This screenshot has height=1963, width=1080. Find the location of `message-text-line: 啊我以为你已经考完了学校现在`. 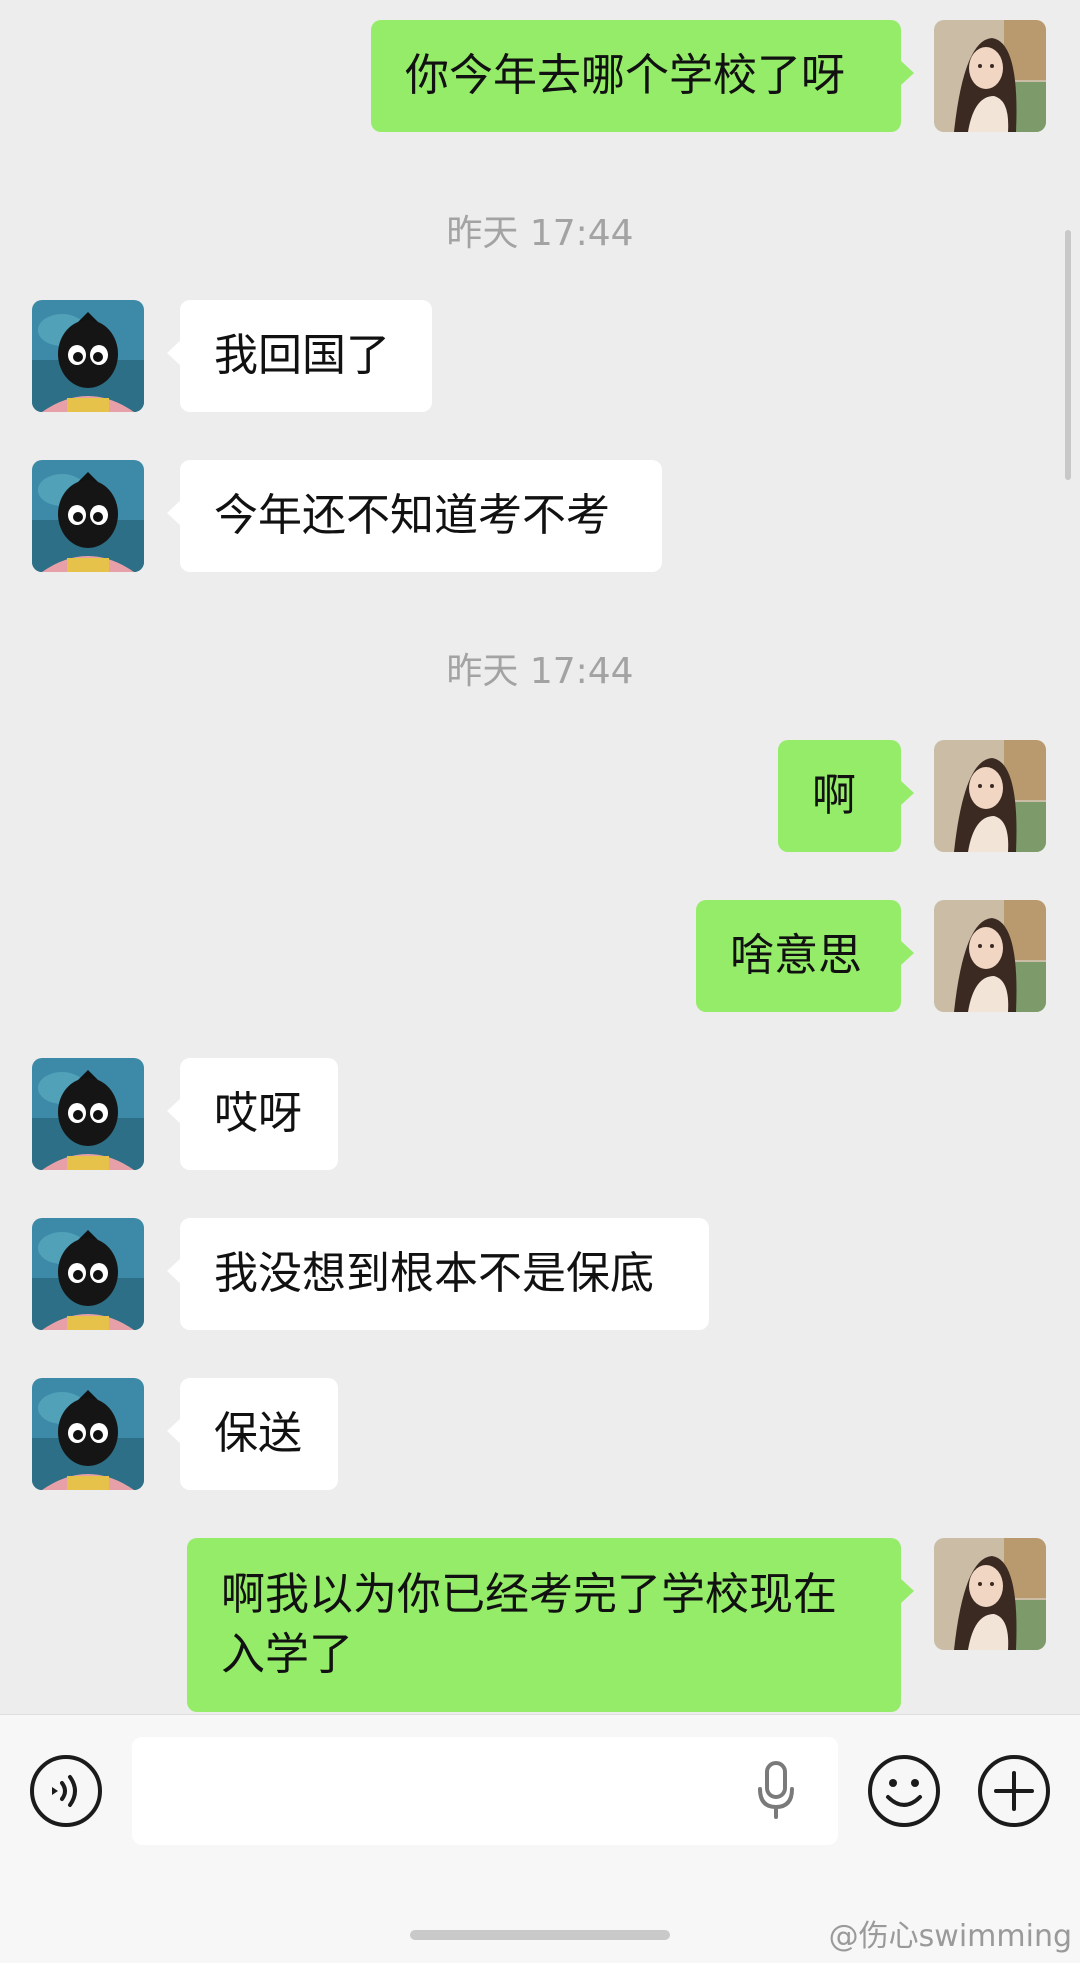

message-text-line: 啊我以为你已经考完了学校现在 is located at coordinates (529, 1594).